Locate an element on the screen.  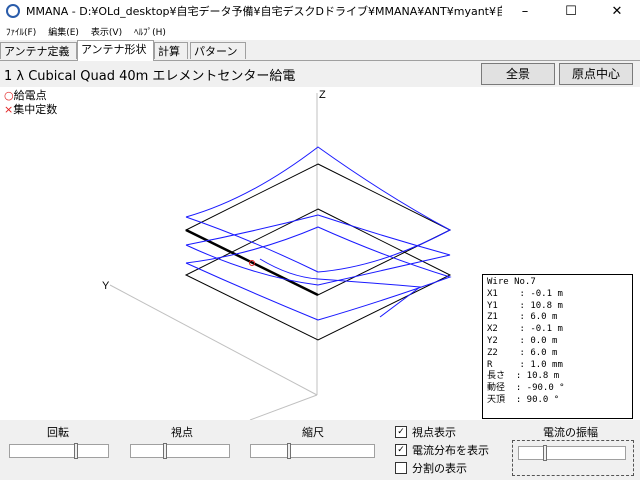
minimize-button: – is located at coordinates (525, 11).